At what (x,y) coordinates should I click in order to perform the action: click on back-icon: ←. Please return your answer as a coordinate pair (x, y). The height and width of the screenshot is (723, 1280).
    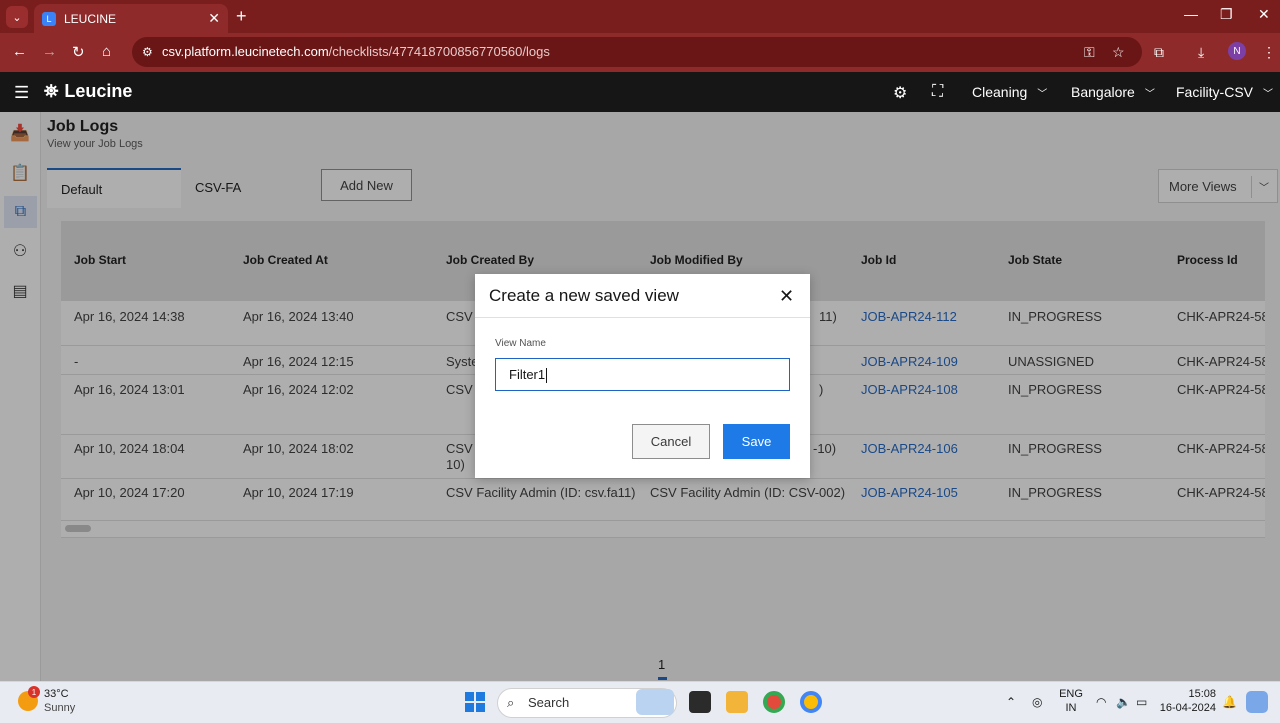
    Looking at the image, I should click on (19, 51).